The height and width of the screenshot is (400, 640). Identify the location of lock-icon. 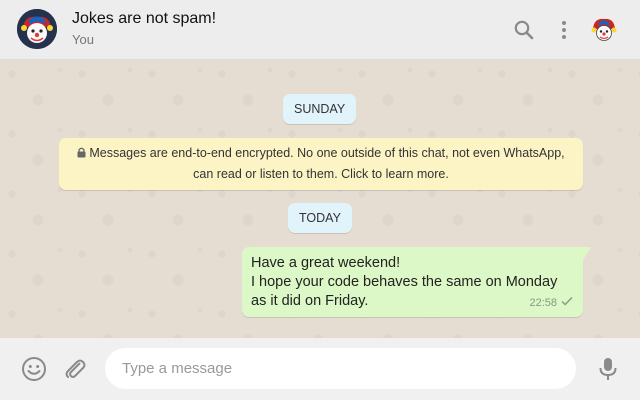
(81, 154).